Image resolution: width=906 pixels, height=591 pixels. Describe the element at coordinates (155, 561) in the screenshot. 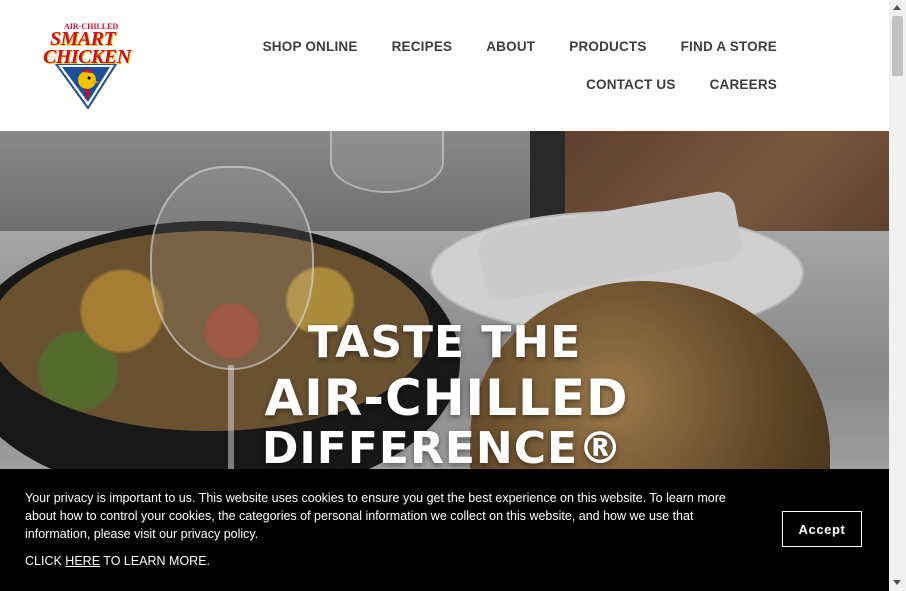

I see `cookie-learn-more-suffix: TO LEARN MORE.` at that location.